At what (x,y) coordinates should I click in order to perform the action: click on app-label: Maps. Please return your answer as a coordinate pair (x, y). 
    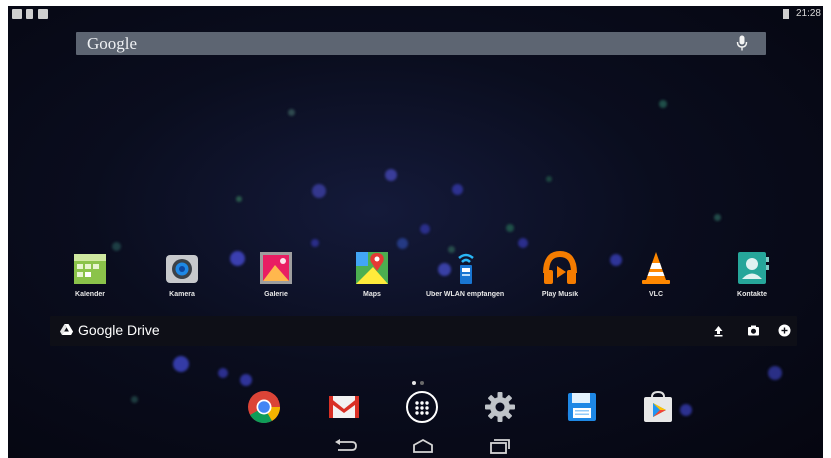
    Looking at the image, I should click on (372, 294).